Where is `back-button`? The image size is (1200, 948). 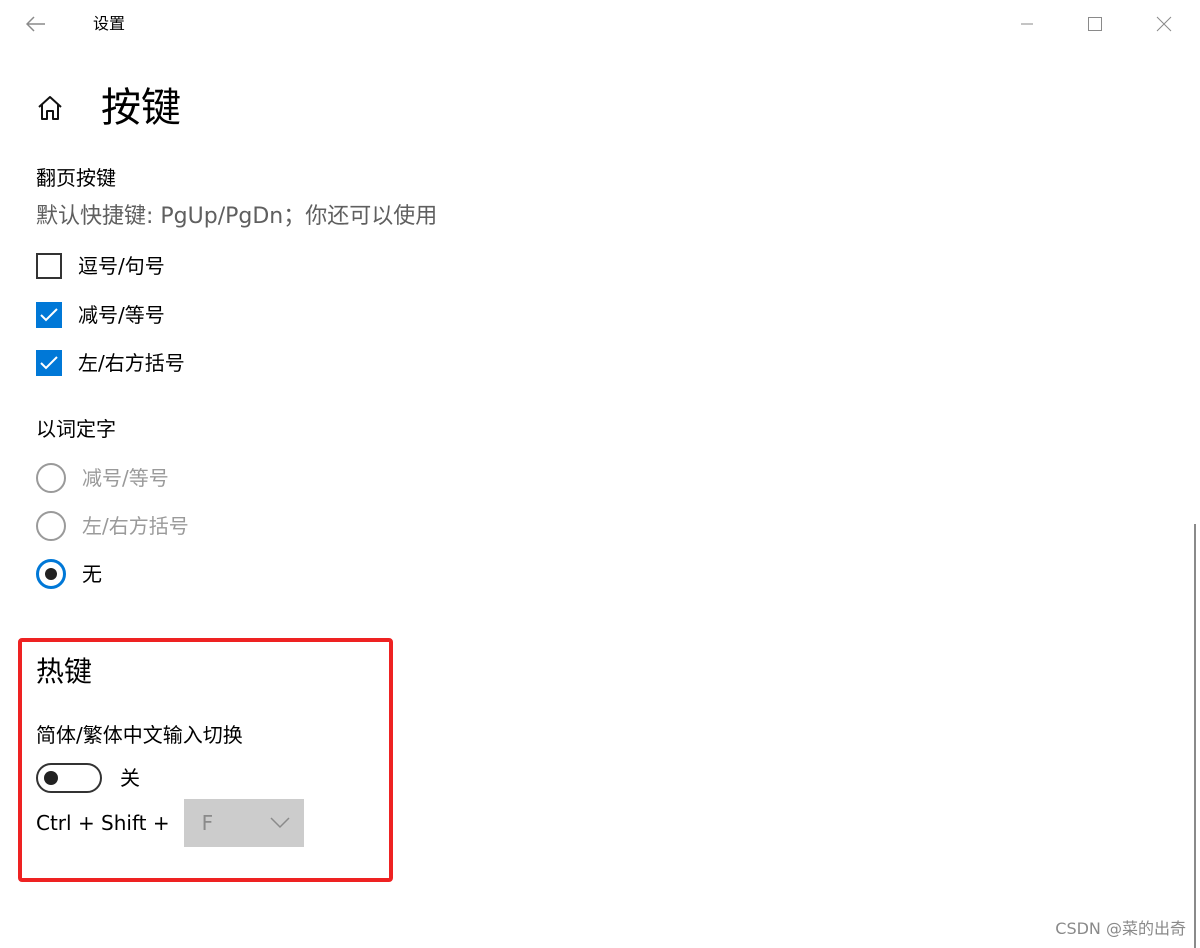
back-button is located at coordinates (36, 24).